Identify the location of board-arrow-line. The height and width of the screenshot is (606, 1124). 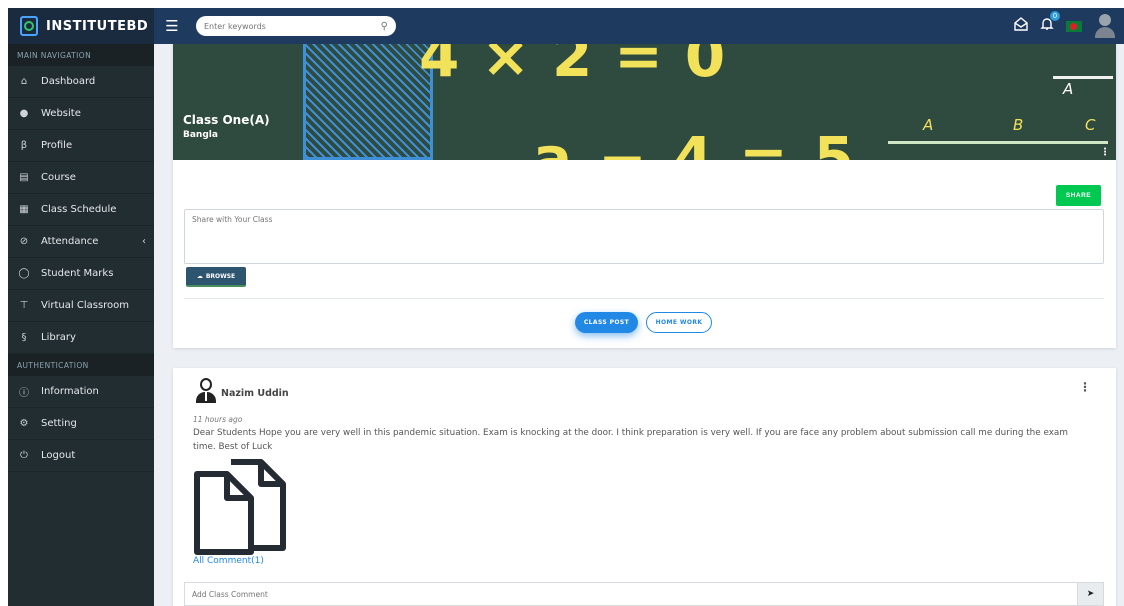
(1083, 77).